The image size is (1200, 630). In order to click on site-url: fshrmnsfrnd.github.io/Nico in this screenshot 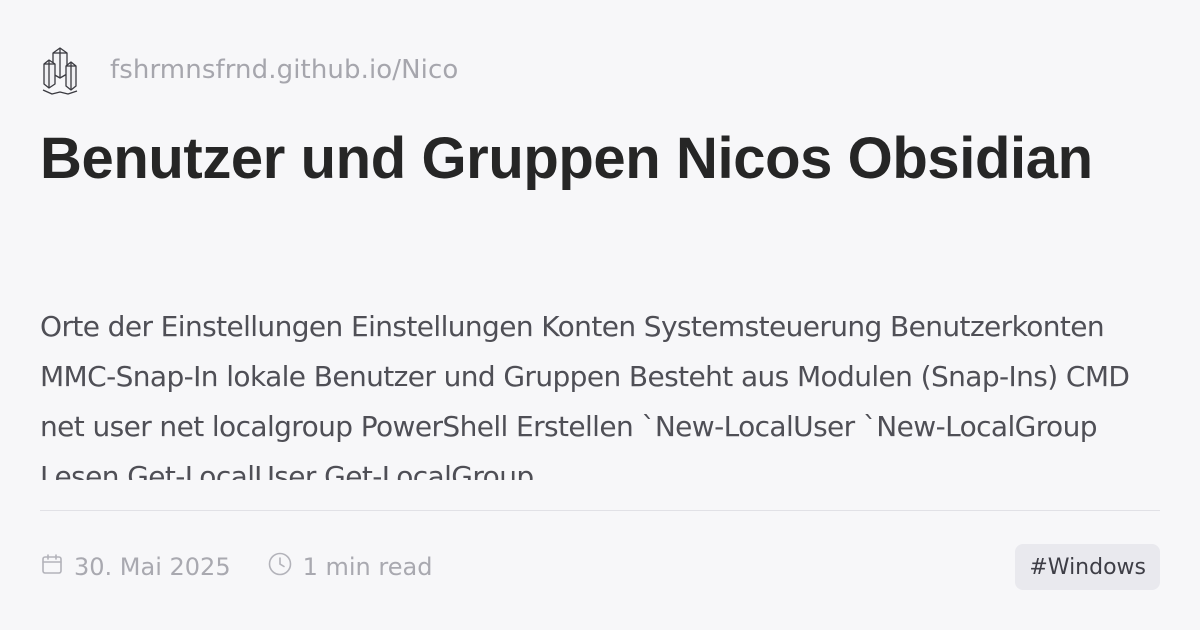, I will do `click(284, 70)`.